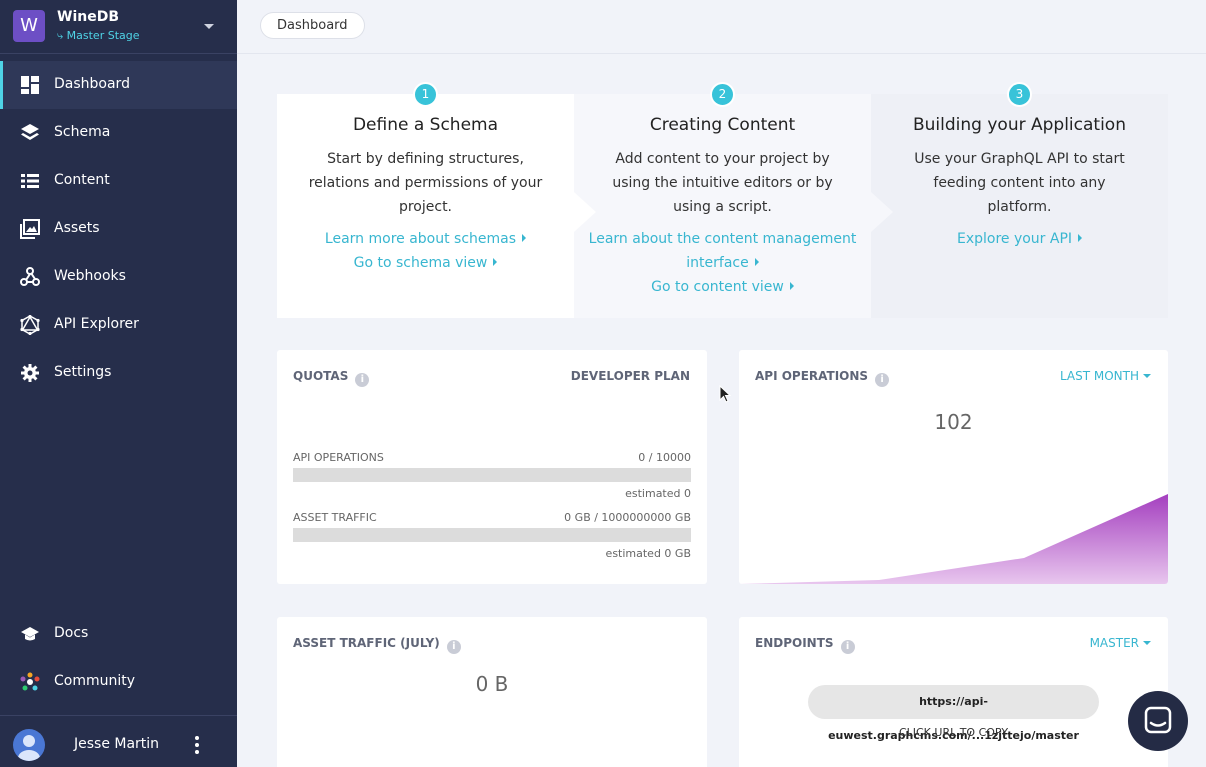 The width and height of the screenshot is (1206, 767). Describe the element at coordinates (335, 517) in the screenshot. I see `quota-label: ASSET TRAFFIC` at that location.